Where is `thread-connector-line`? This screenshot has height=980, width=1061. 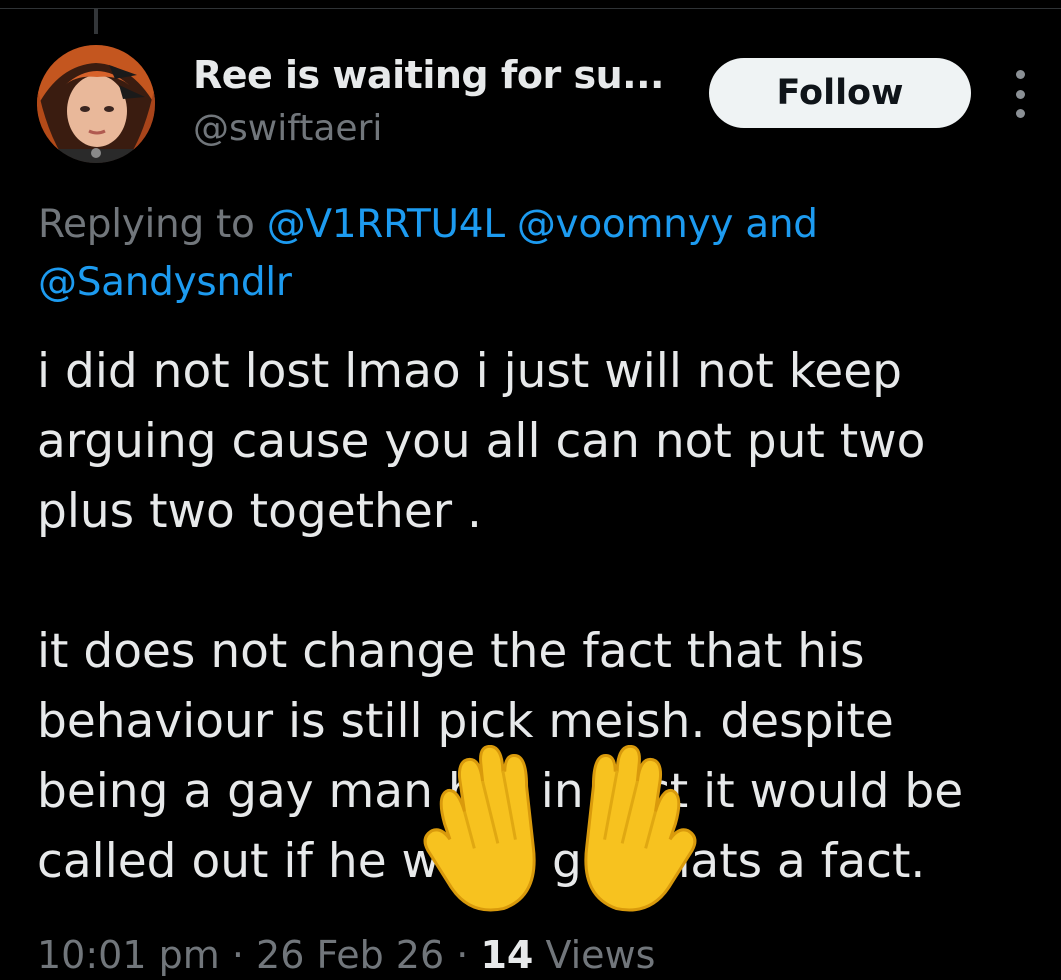
thread-connector-line is located at coordinates (96, 21).